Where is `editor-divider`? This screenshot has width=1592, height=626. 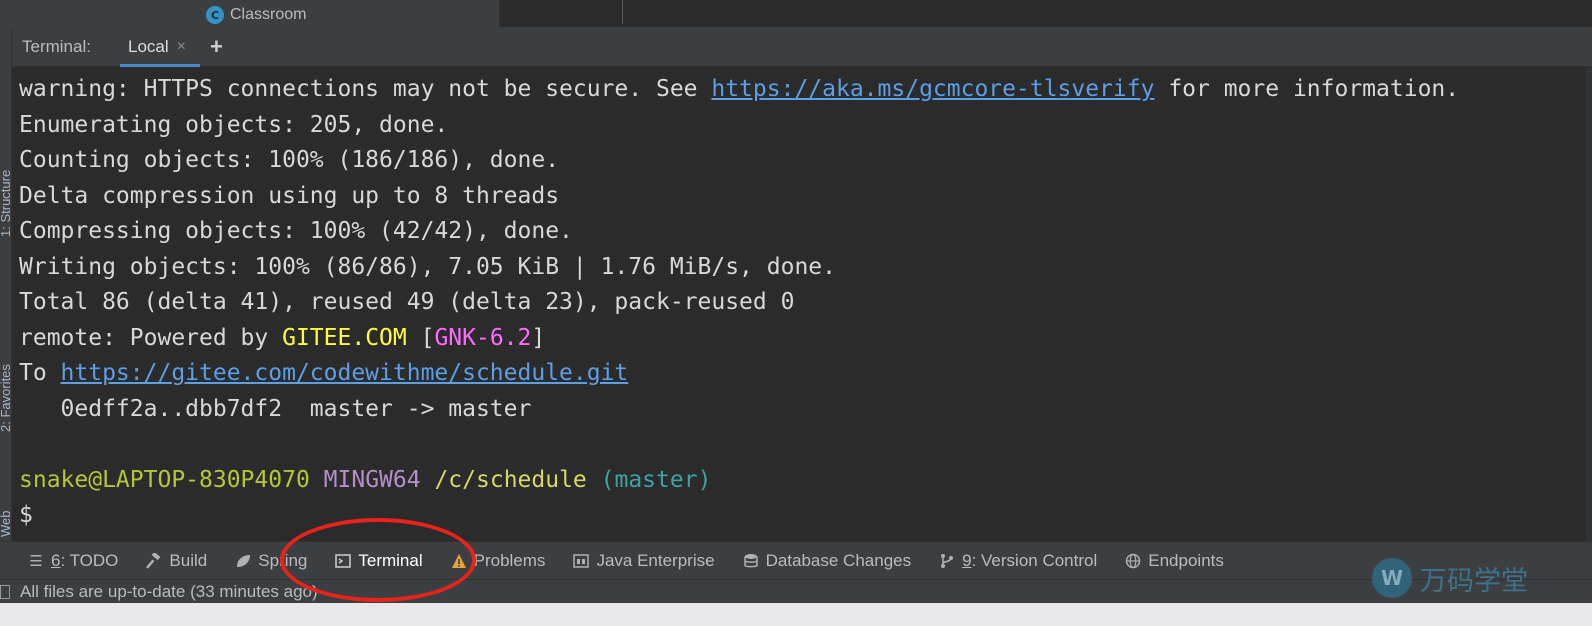 editor-divider is located at coordinates (622, 12).